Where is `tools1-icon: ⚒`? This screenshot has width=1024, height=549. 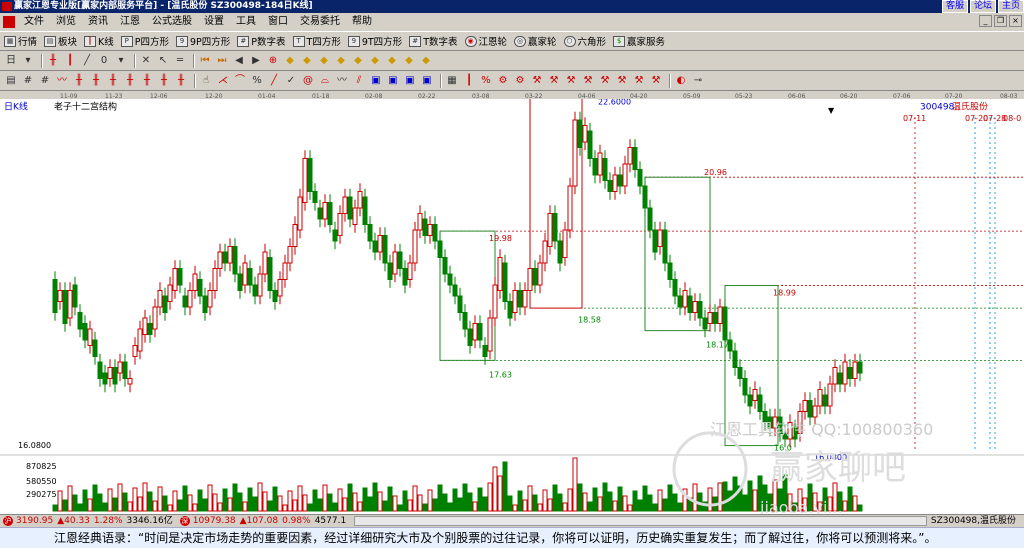 tools1-icon: ⚒ is located at coordinates (537, 81).